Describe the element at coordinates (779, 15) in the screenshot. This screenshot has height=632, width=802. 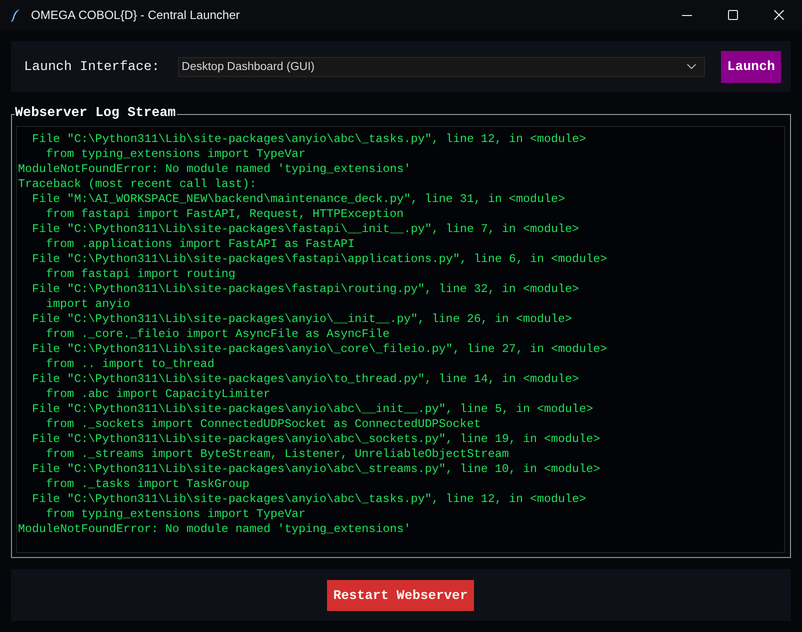
I see `close-icon` at that location.